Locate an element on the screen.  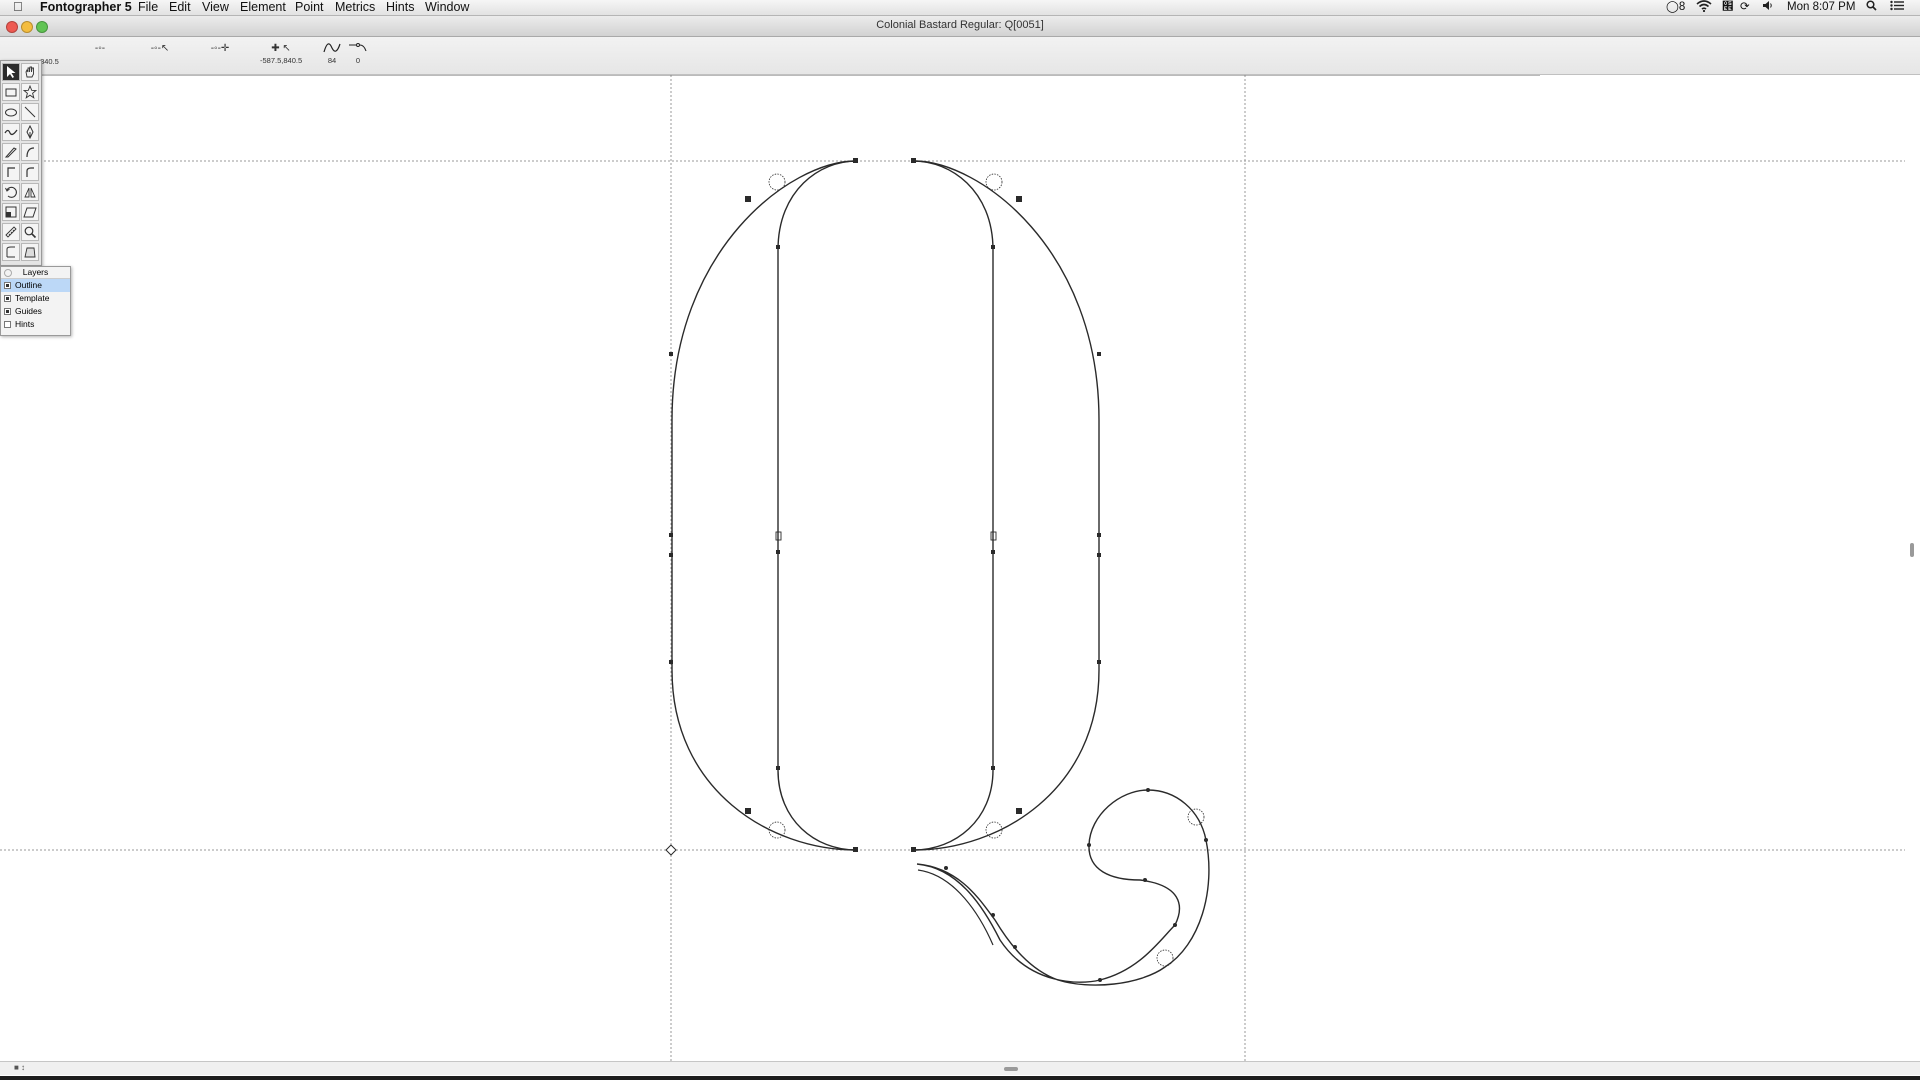
pen-tool is located at coordinates (30, 132).